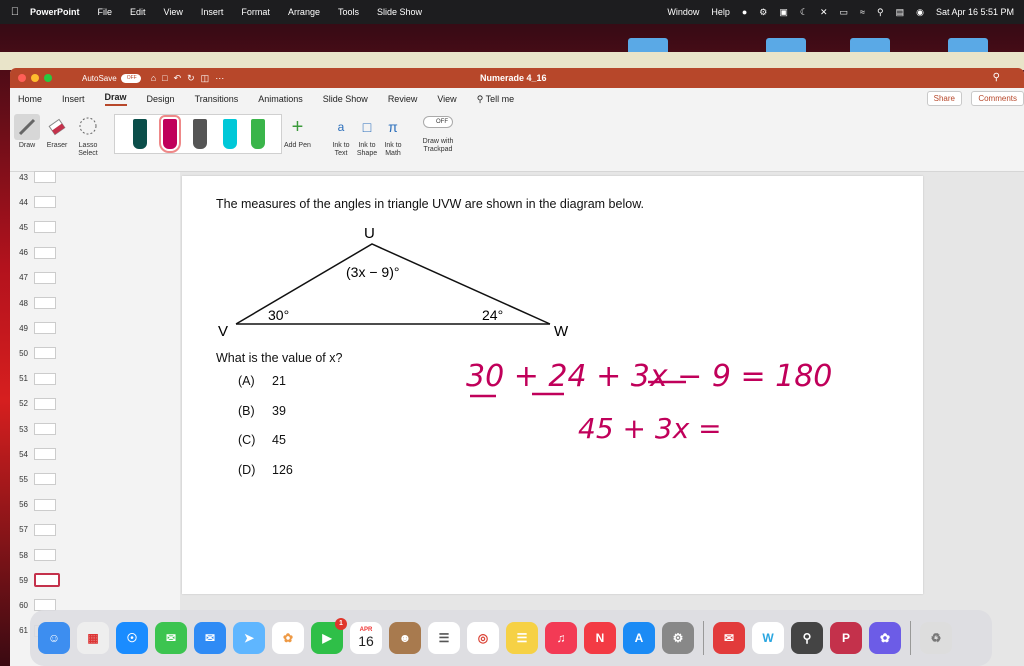  I want to click on gear-icon: ⚙, so click(763, 12).